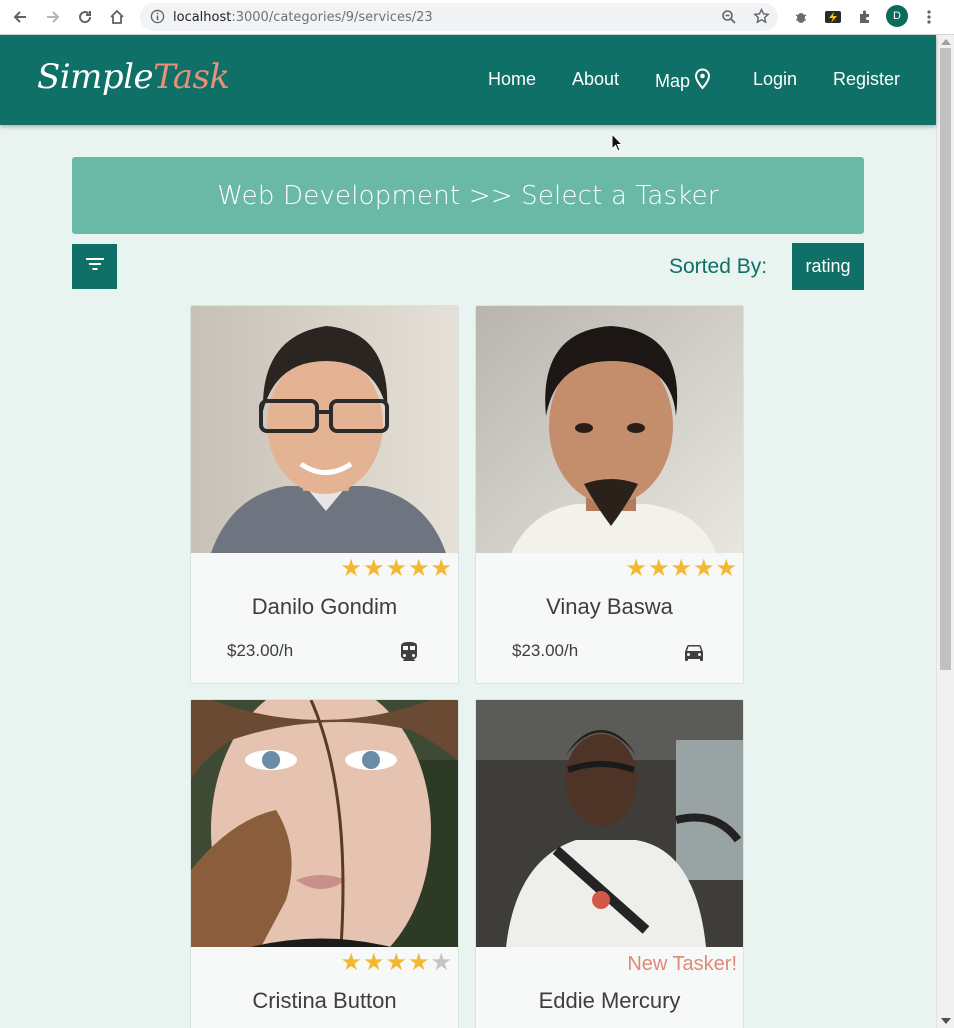 Image resolution: width=954 pixels, height=1028 pixels. I want to click on page-scrollbar, so click(945, 531).